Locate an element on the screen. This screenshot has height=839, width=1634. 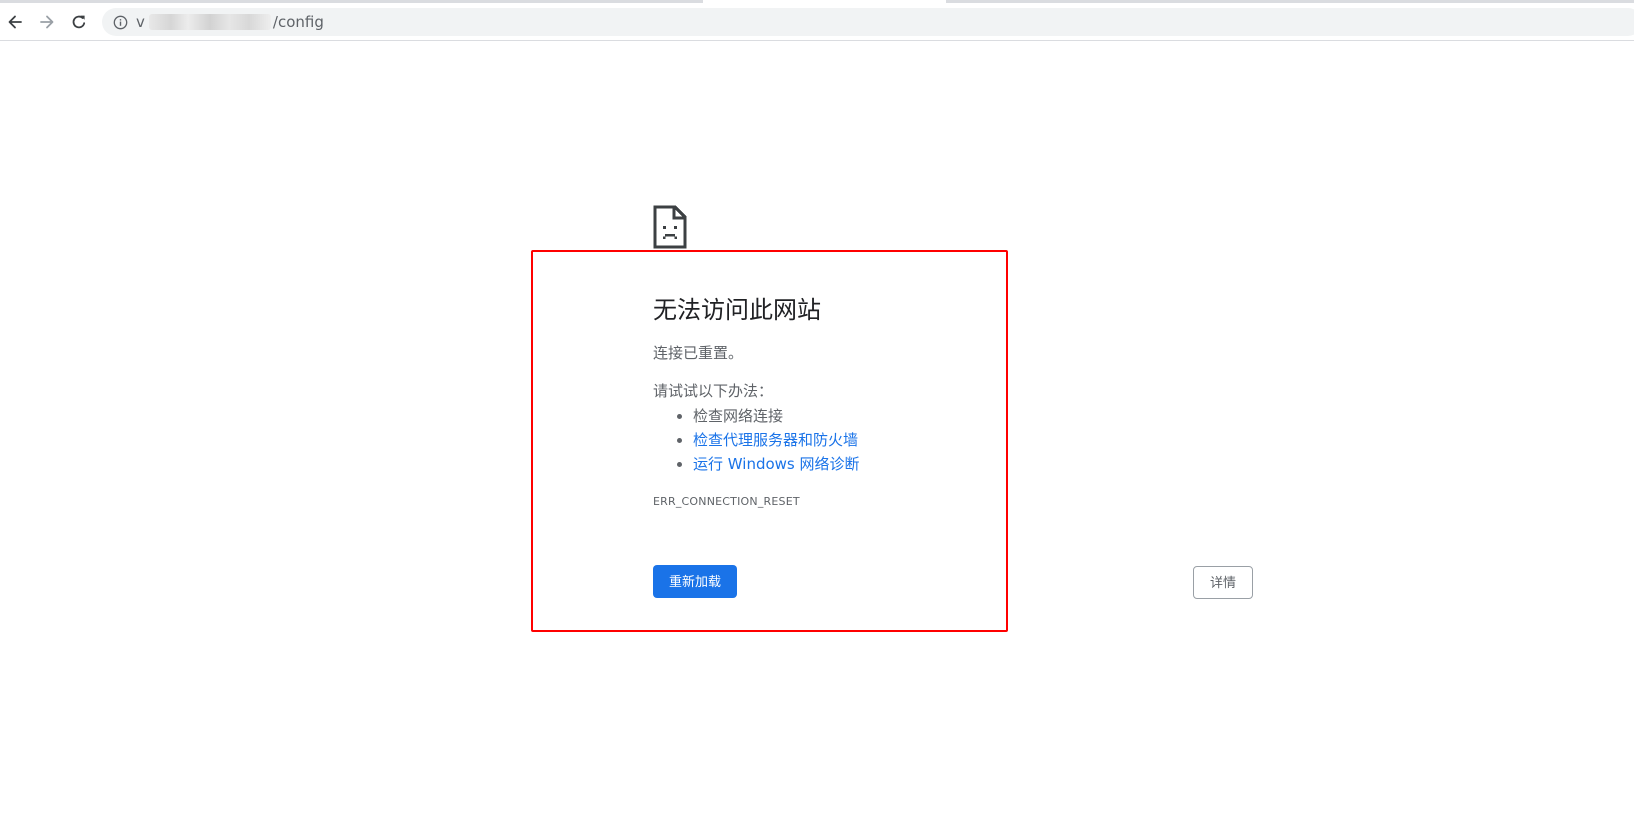
url-text: v /config is located at coordinates (230, 22).